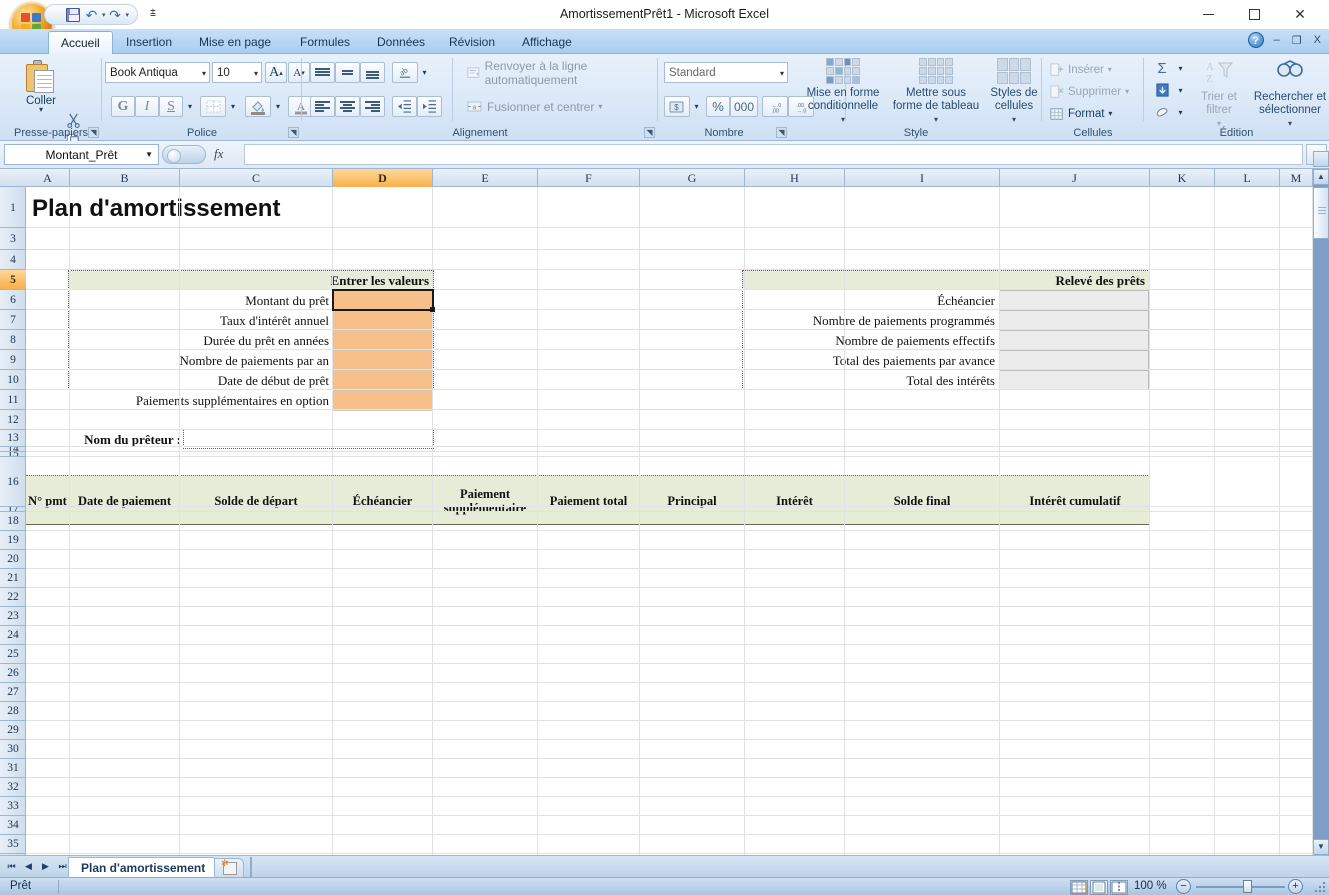 The width and height of the screenshot is (1329, 895). What do you see at coordinates (1300, 14) in the screenshot?
I see `close-button: ✕` at bounding box center [1300, 14].